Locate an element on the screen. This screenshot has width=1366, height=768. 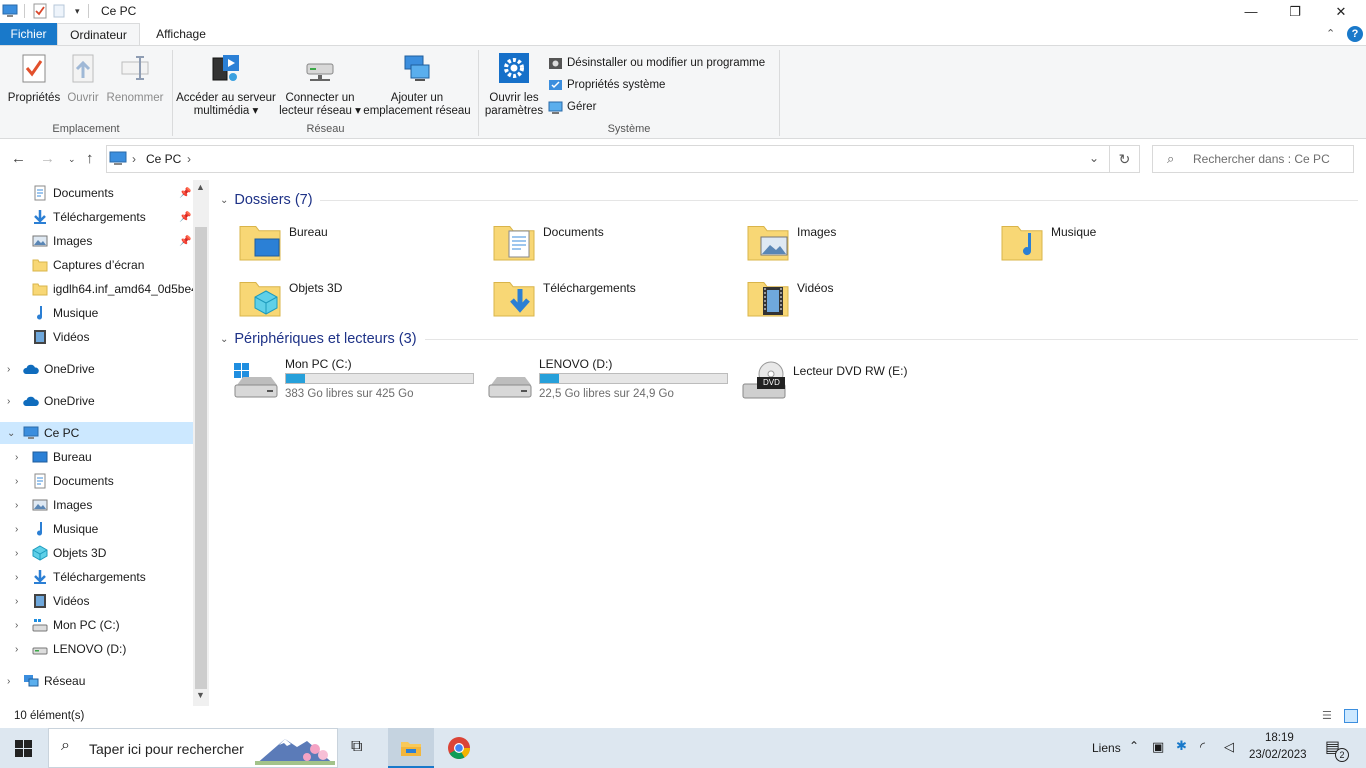
recent-locations-button: ⌄ is located at coordinates (72, 159).